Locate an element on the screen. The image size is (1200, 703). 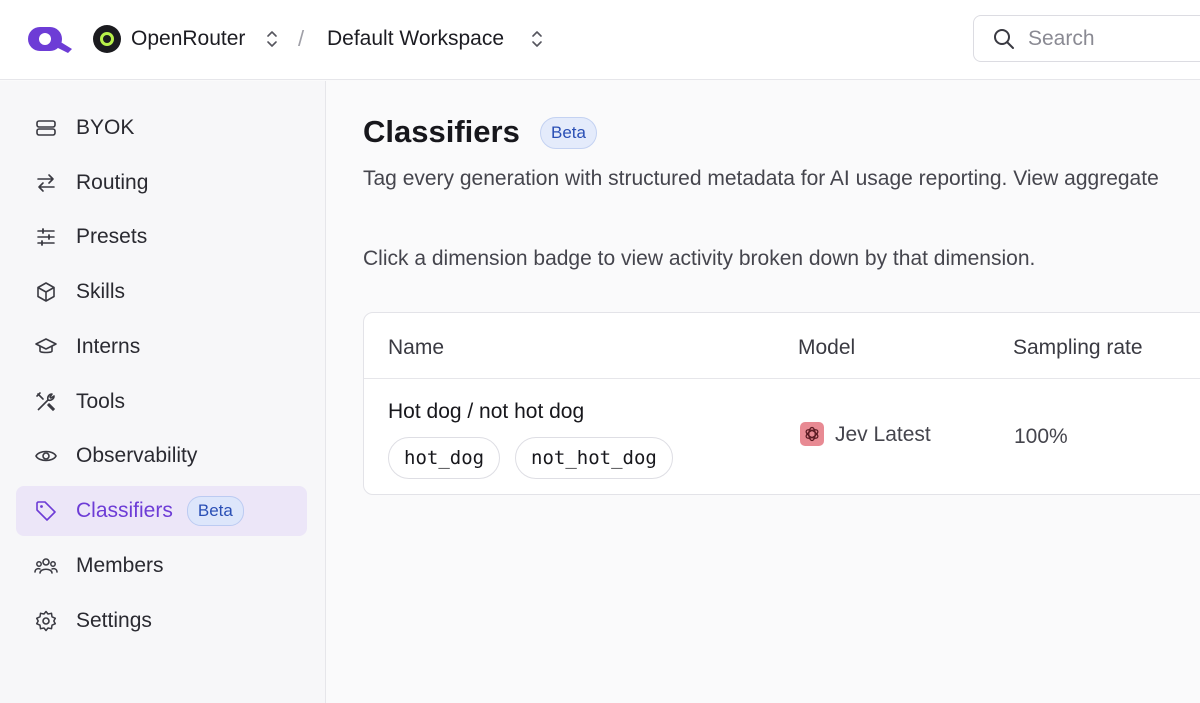
cube-icon is located at coordinates (46, 292).